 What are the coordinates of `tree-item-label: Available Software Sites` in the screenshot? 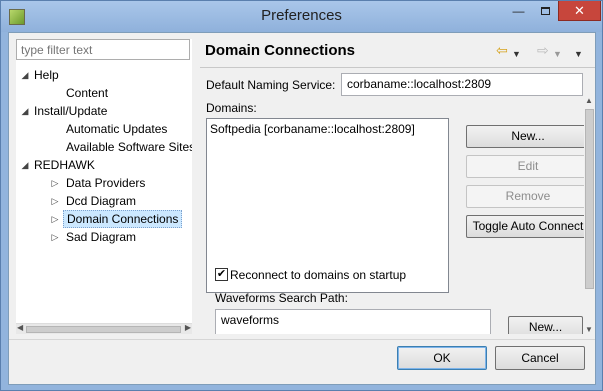 It's located at (129, 147).